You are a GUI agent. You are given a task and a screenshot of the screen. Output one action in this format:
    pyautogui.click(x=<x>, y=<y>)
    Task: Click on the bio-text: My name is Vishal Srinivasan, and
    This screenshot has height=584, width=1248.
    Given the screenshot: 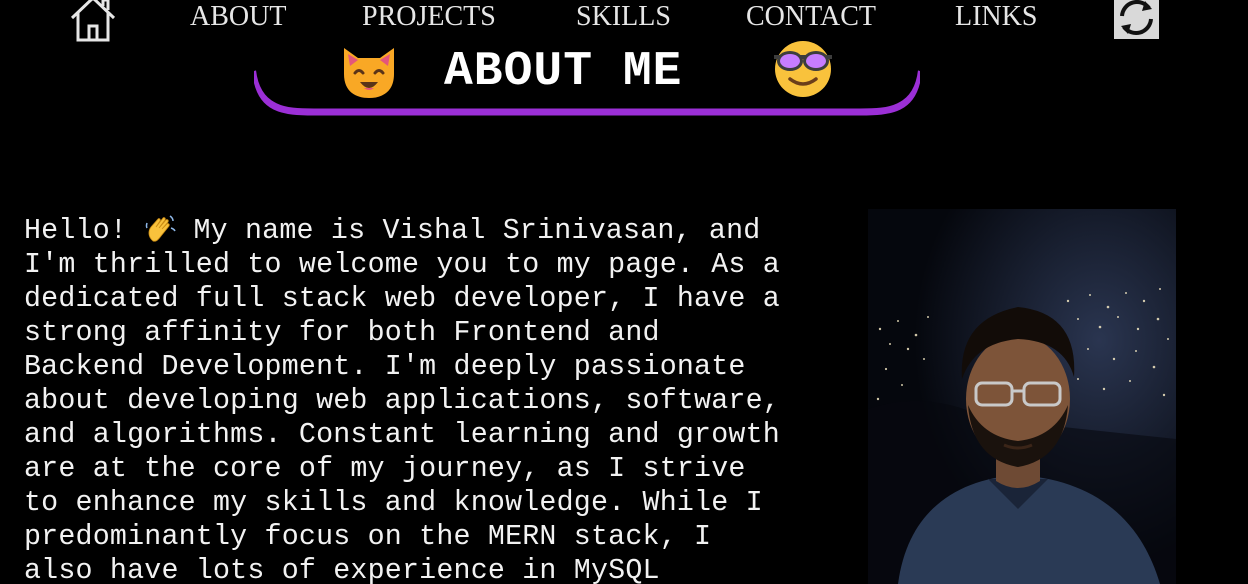 What is the action you would take?
    pyautogui.click(x=468, y=231)
    